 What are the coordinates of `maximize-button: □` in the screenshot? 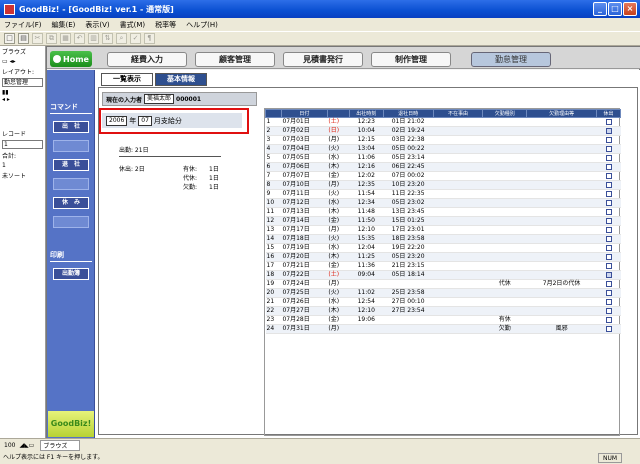 It's located at (615, 9).